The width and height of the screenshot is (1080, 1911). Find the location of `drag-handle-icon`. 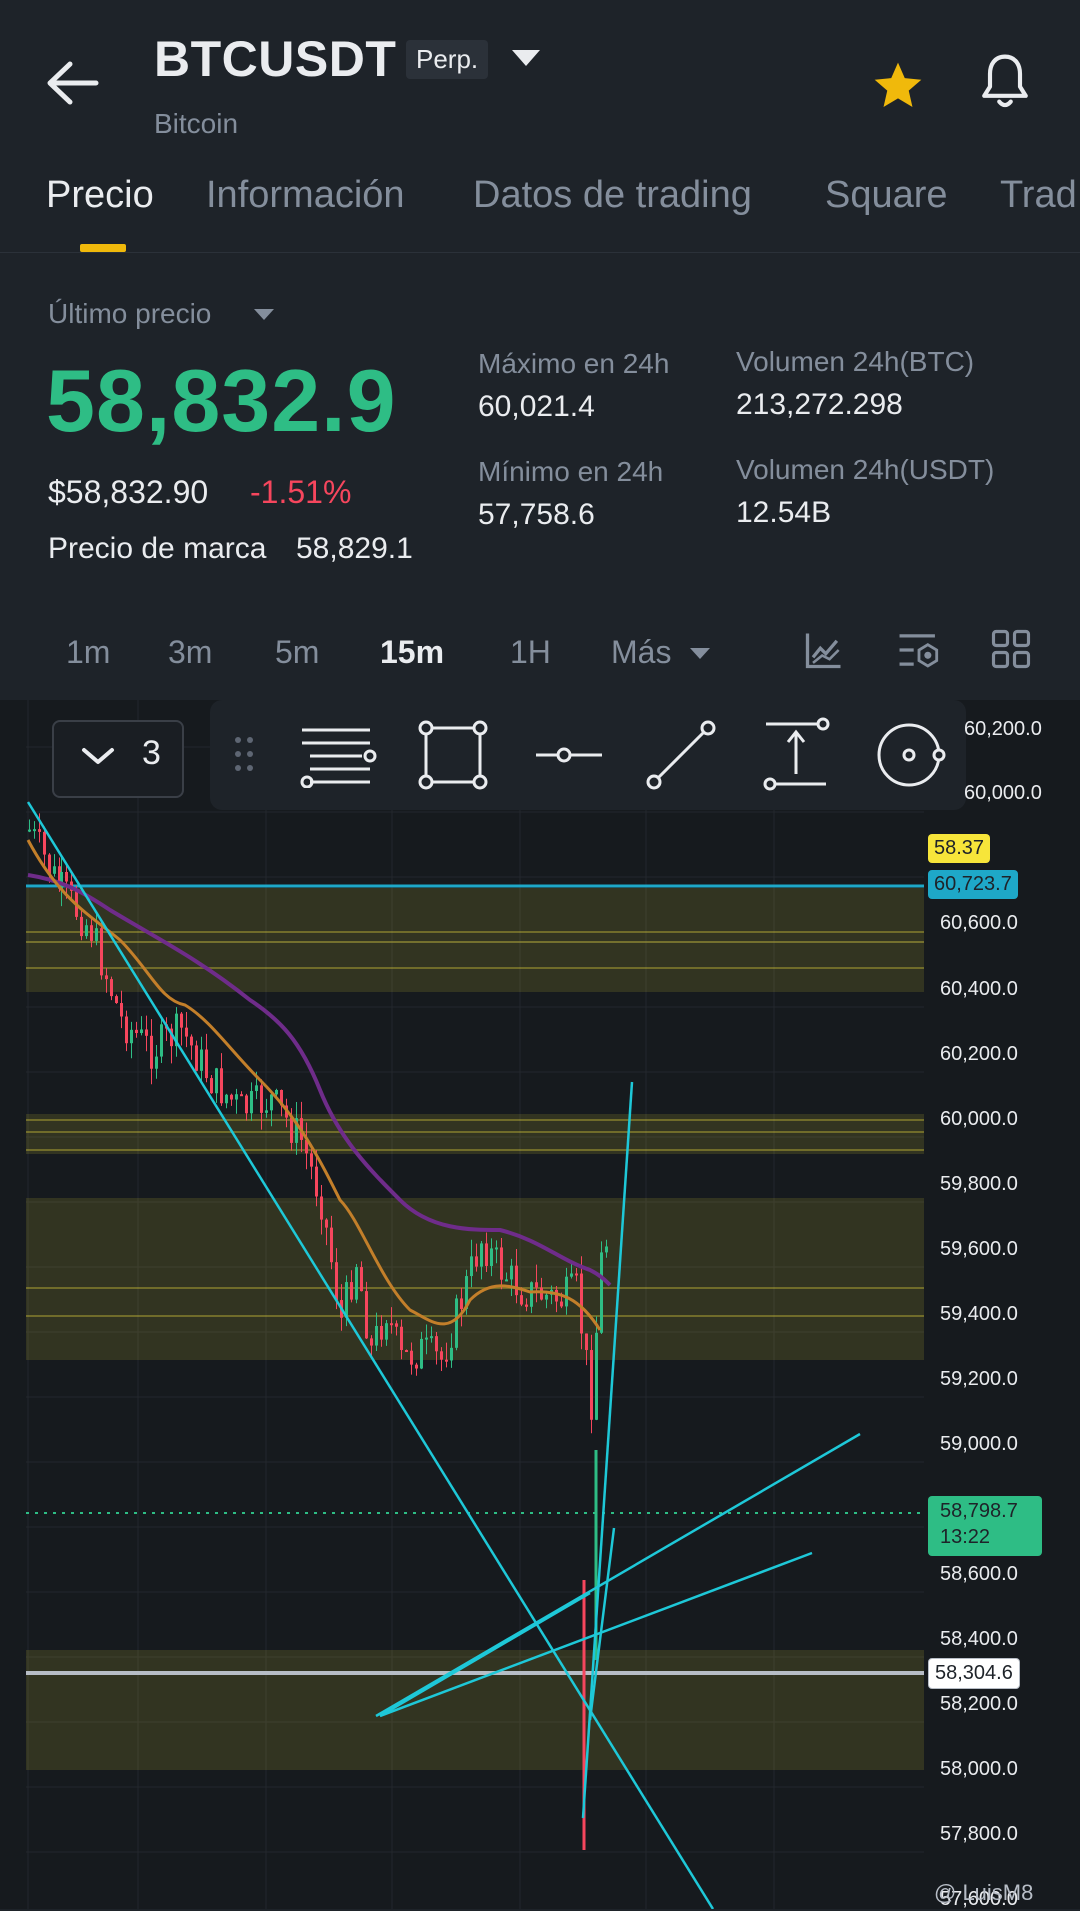

drag-handle-icon is located at coordinates (245, 754).